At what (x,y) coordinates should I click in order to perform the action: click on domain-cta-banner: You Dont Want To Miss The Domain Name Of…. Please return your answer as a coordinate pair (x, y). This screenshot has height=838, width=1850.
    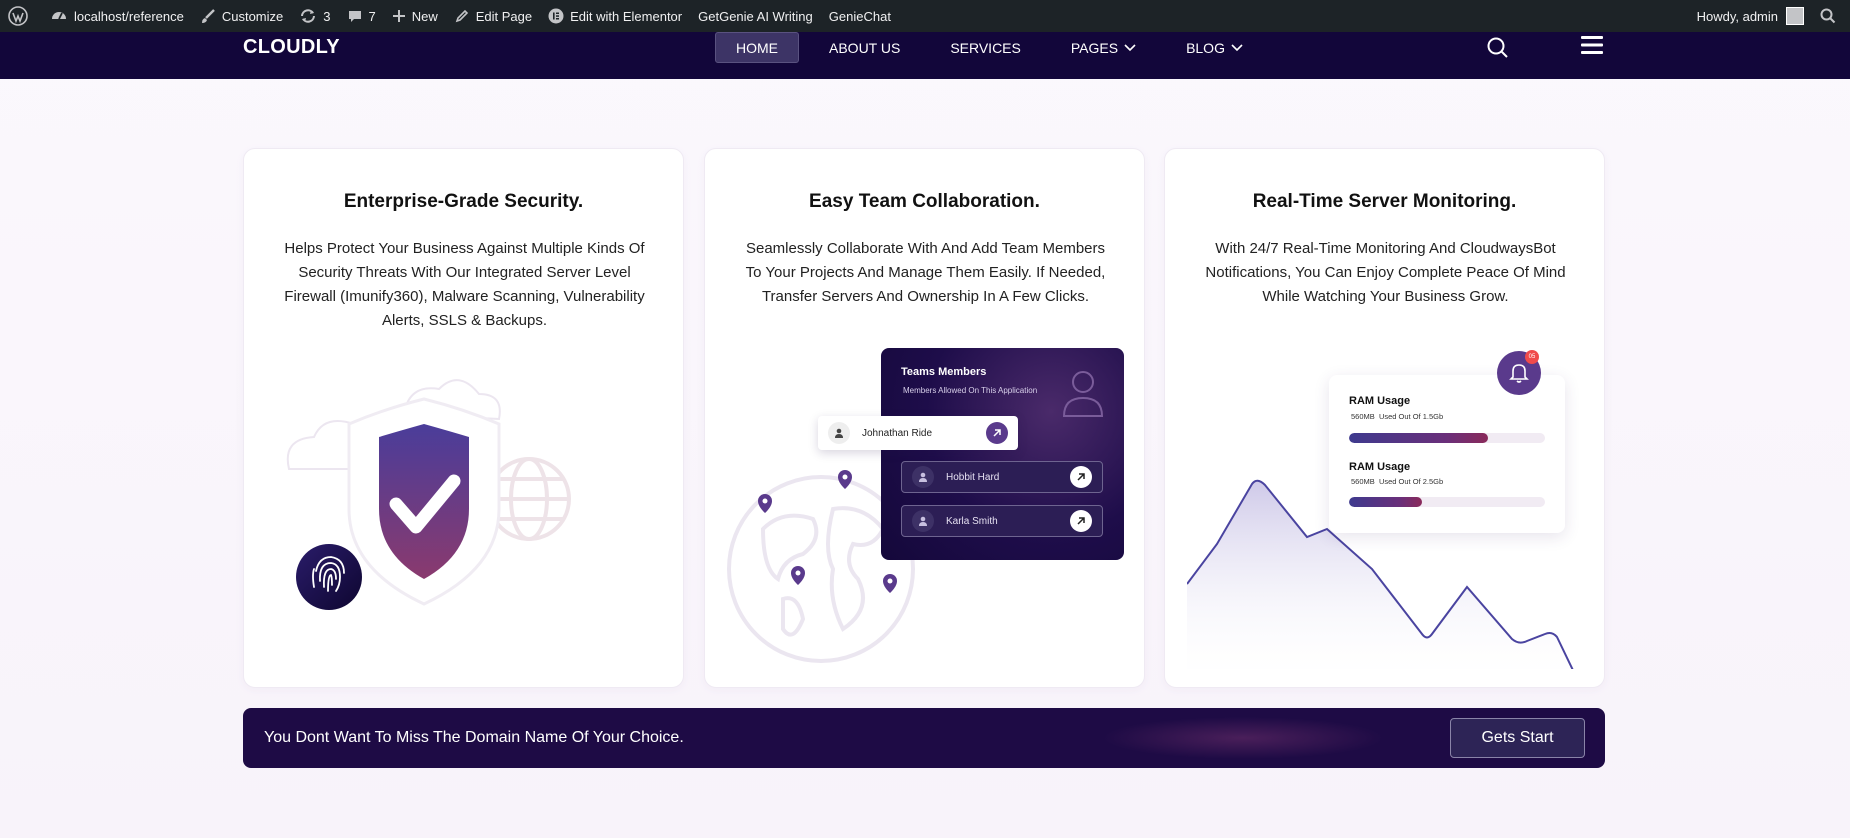
    Looking at the image, I should click on (924, 738).